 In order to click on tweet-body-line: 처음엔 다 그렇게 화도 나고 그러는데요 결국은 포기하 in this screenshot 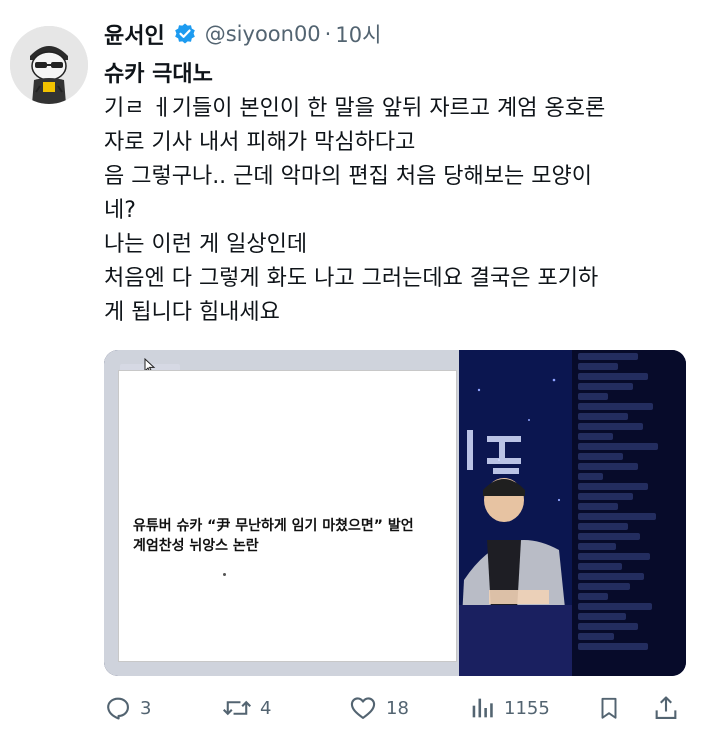, I will do `click(351, 278)`.